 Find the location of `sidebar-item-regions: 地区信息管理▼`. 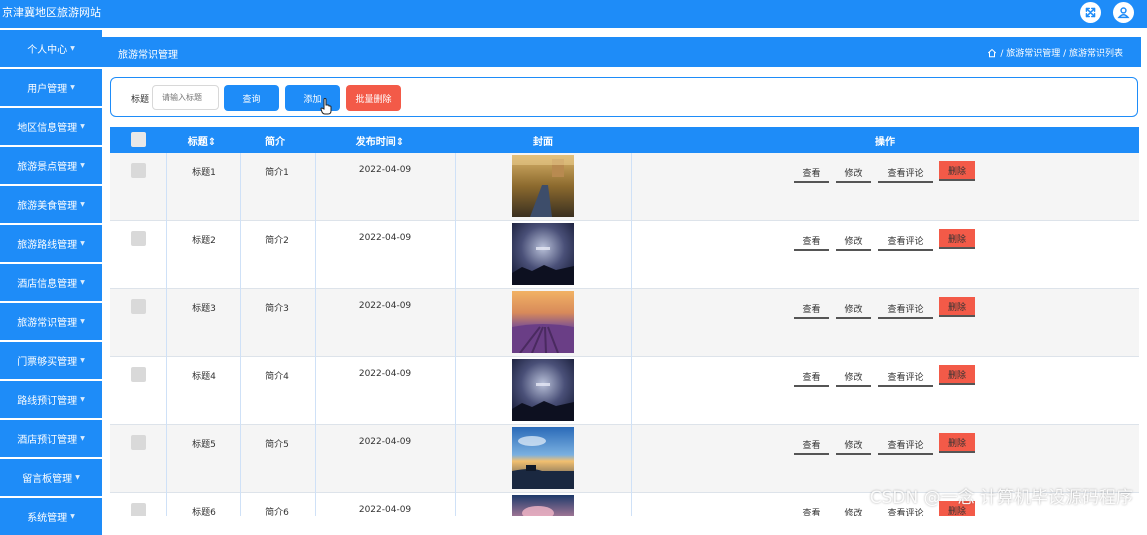

sidebar-item-regions: 地区信息管理▼ is located at coordinates (51, 126).